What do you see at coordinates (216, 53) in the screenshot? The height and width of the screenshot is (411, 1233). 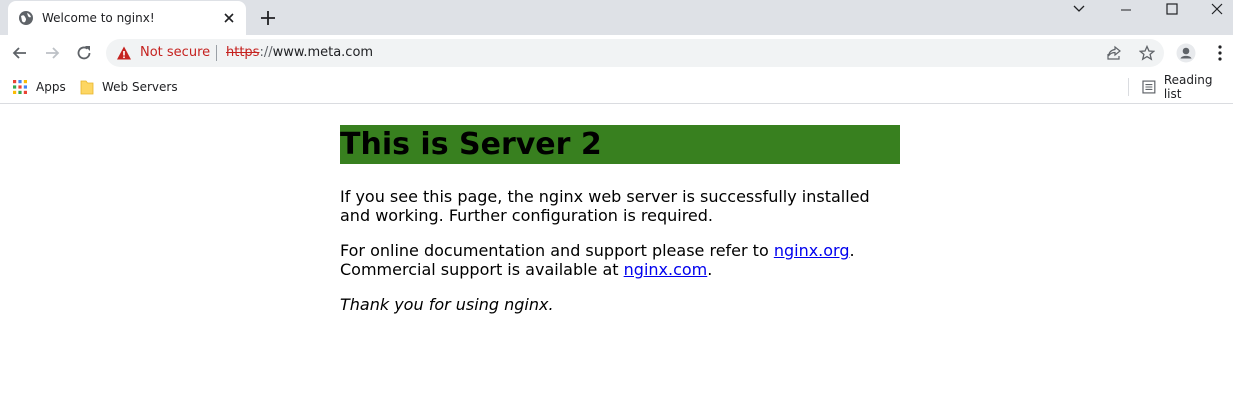 I see `omnibox-divider` at bounding box center [216, 53].